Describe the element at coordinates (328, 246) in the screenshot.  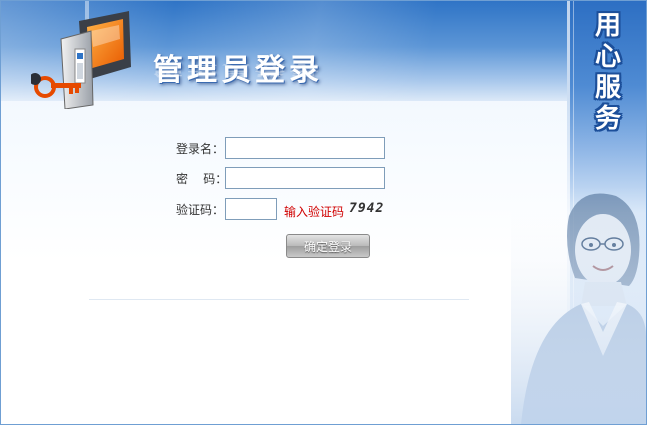
I see `login-button: 确定登录` at that location.